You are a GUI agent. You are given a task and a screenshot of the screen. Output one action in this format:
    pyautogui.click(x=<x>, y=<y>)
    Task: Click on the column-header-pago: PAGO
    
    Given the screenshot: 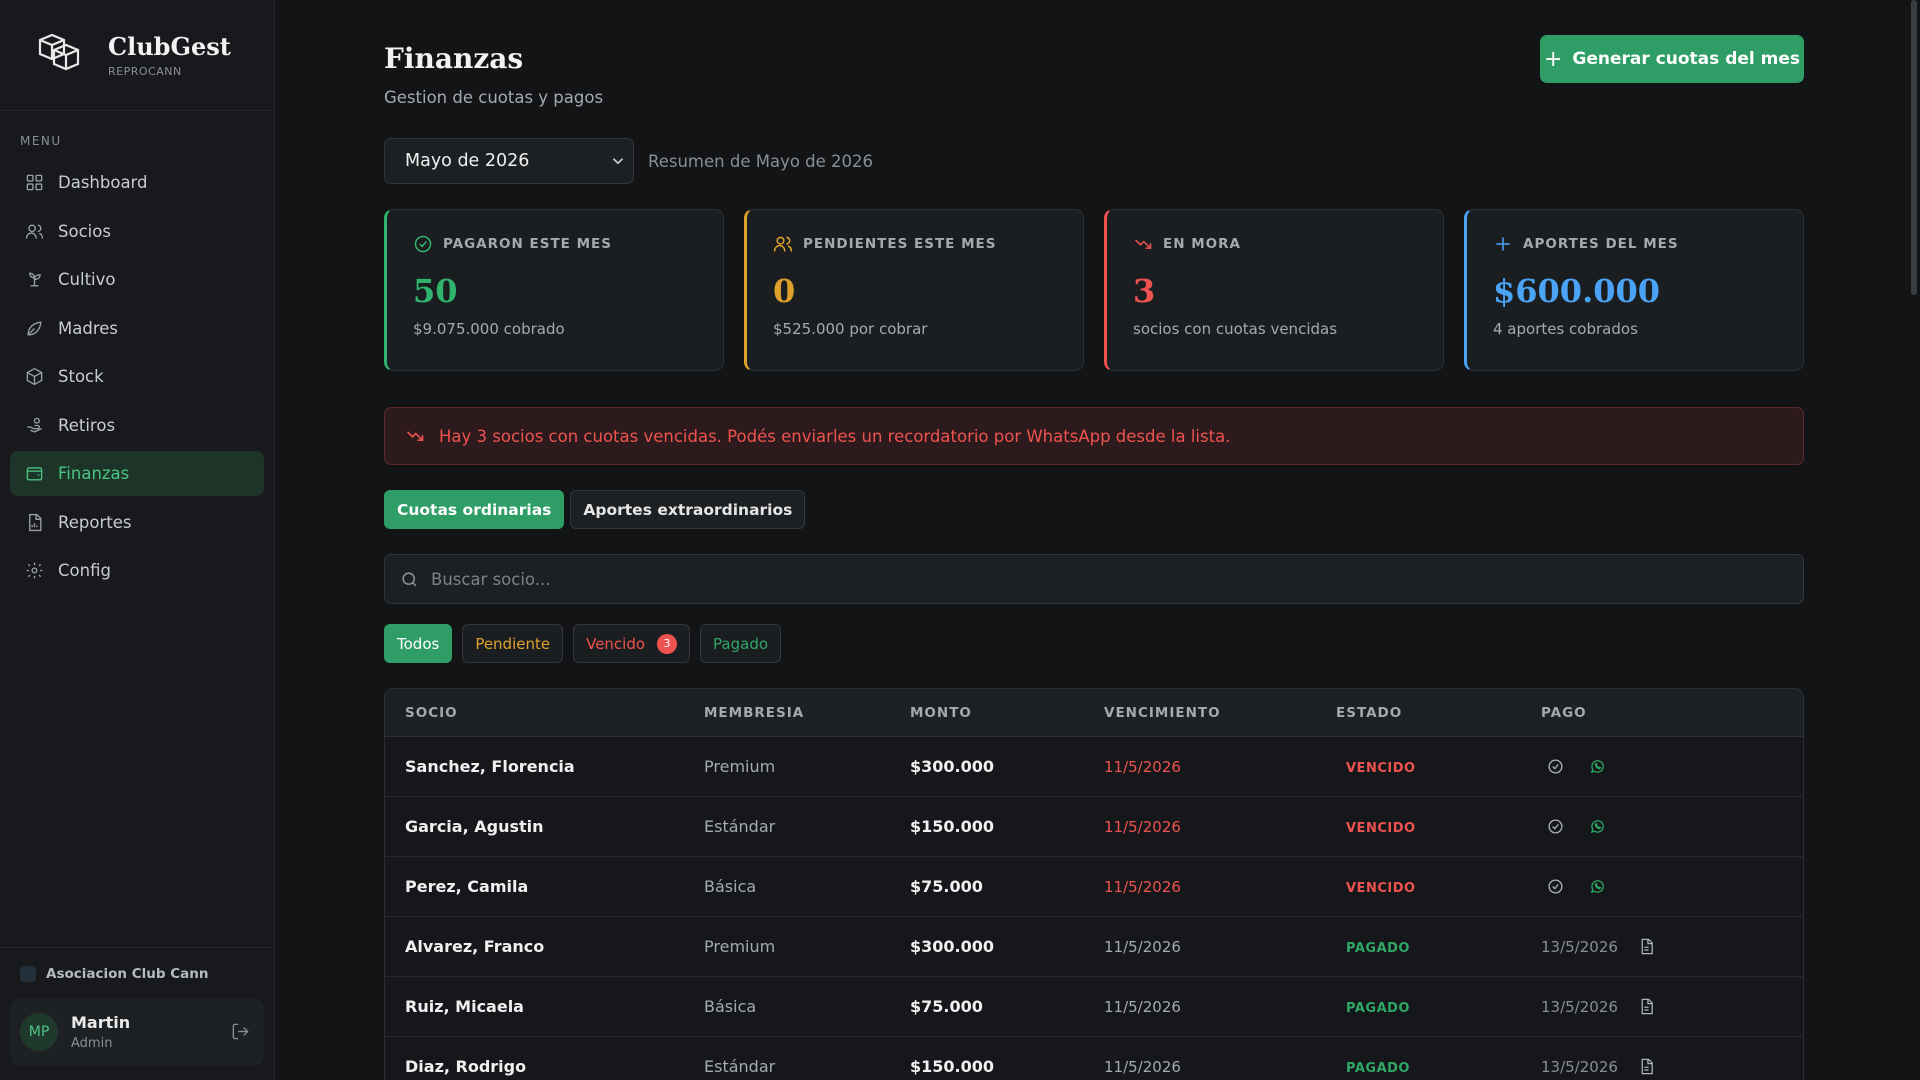 What is the action you would take?
    pyautogui.click(x=1564, y=712)
    